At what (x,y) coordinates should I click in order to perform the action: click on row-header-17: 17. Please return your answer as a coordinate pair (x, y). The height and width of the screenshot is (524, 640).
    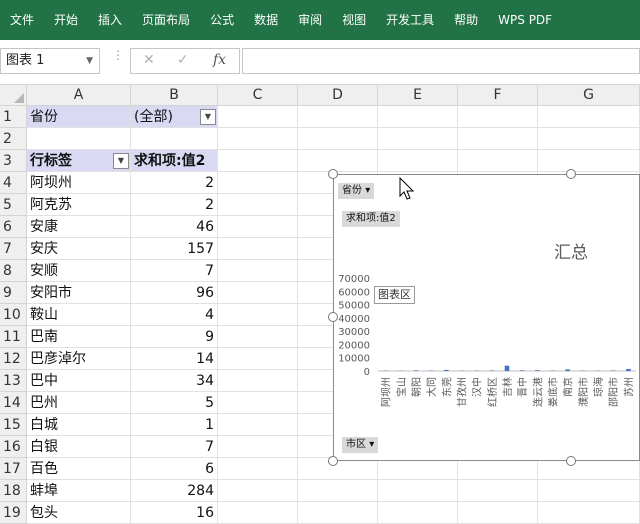
    Looking at the image, I should click on (13, 469).